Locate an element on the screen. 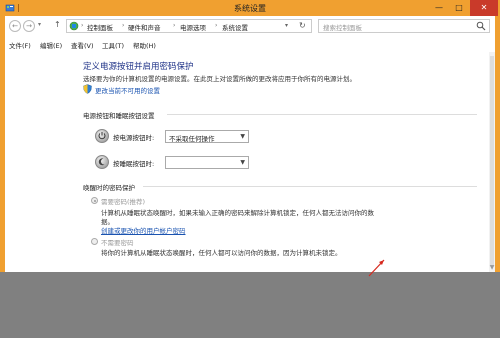  uac-shield-icon is located at coordinates (87, 89).